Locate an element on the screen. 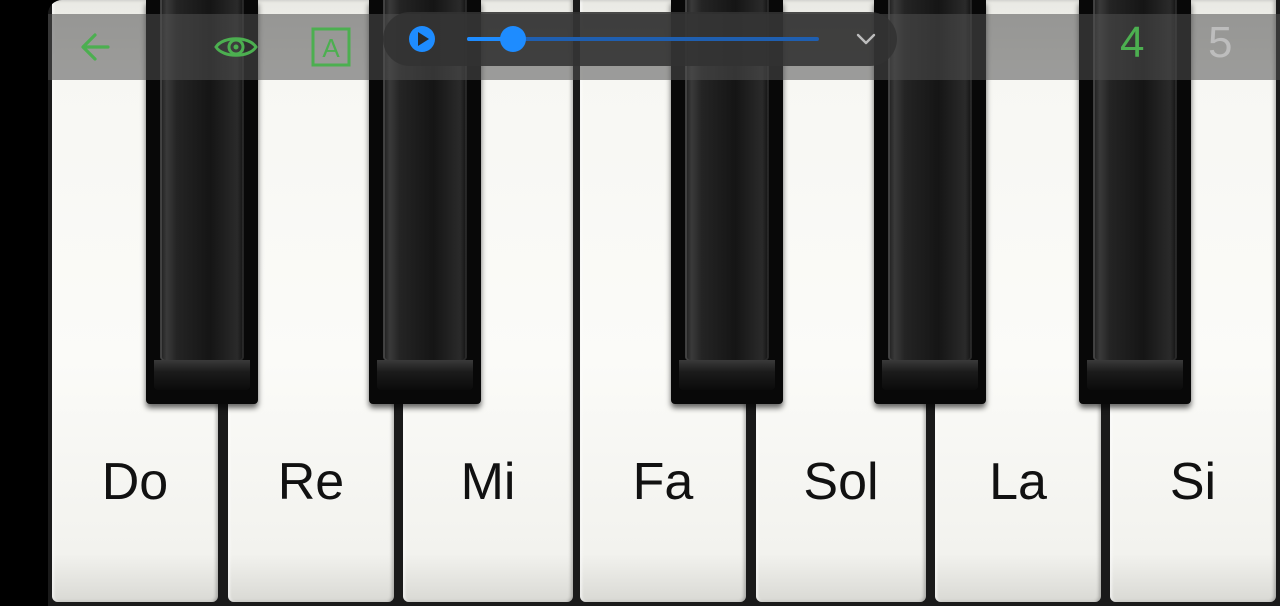  eye-icon is located at coordinates (236, 47).